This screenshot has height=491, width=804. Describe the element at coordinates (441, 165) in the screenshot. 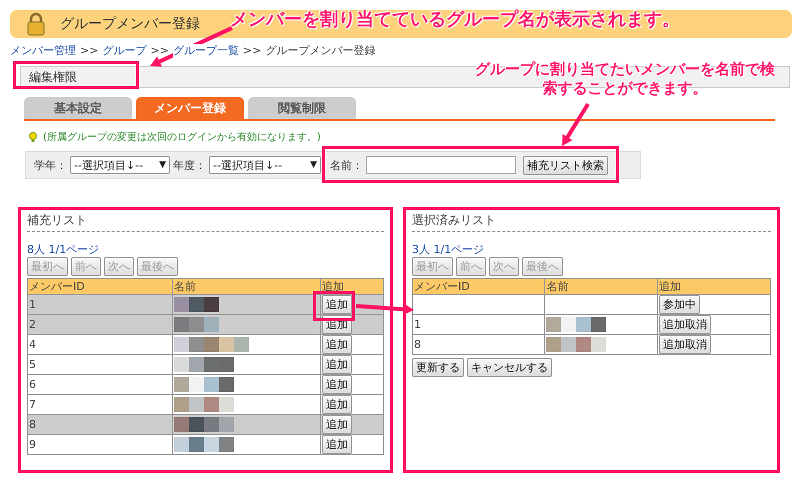

I see `name-input` at that location.